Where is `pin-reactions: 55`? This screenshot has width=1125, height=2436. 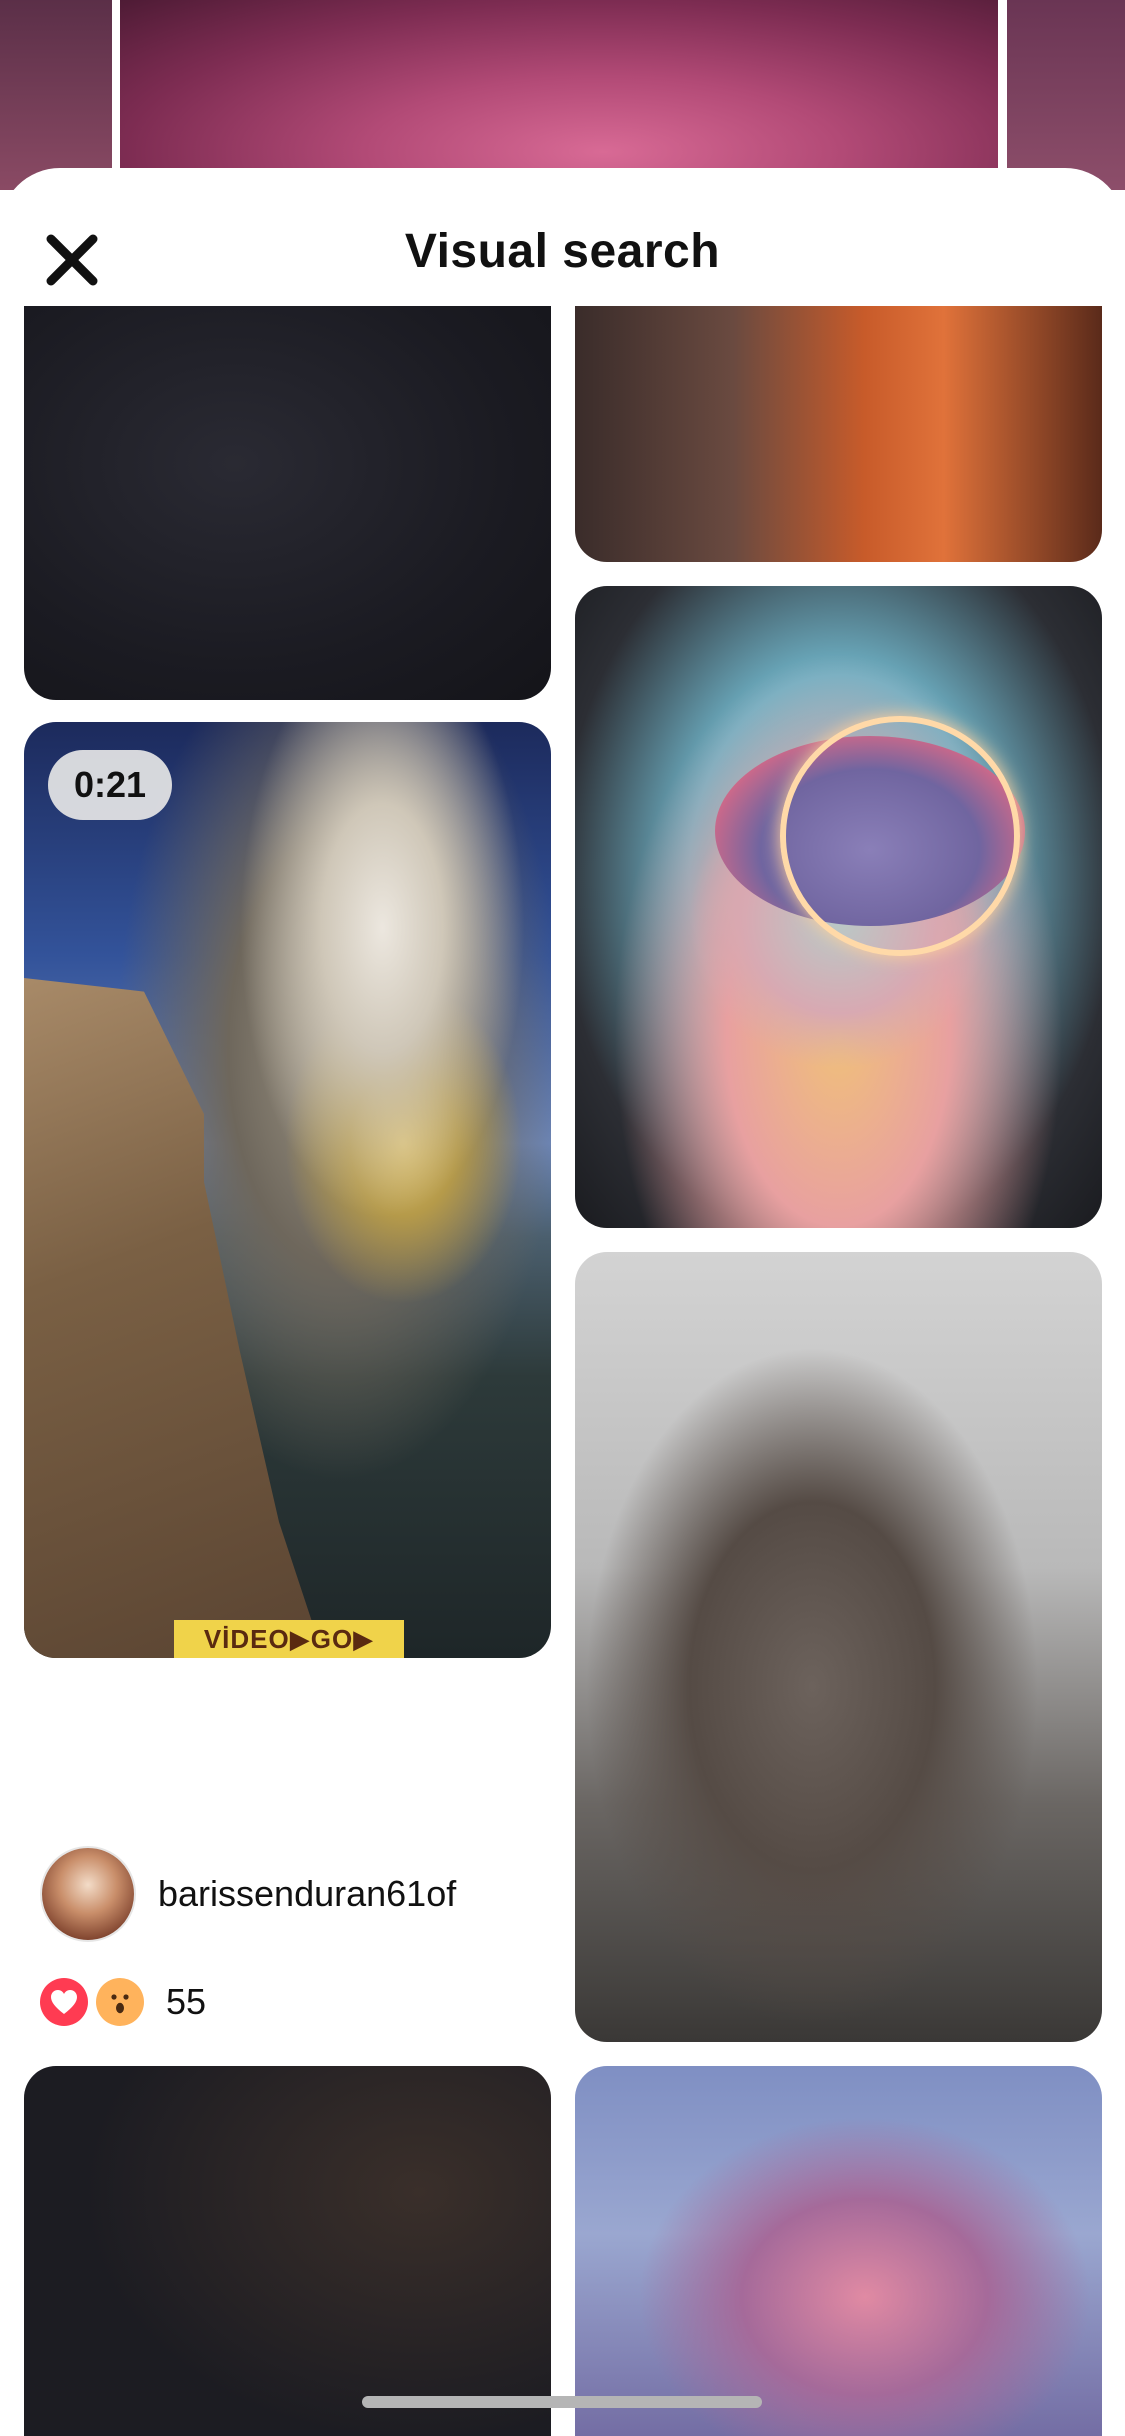 pin-reactions: 55 is located at coordinates (123, 2002).